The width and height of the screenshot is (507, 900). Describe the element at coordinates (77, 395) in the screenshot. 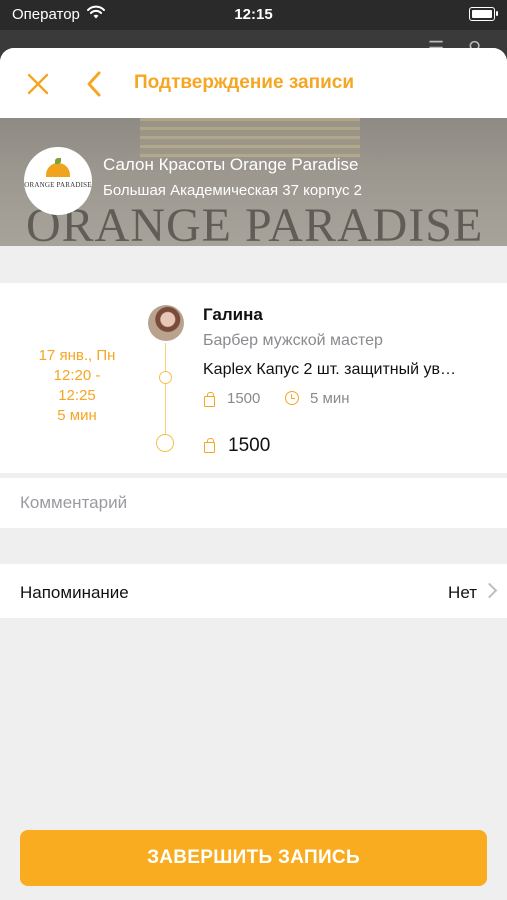

I see `booking-time-end: 12:25` at that location.